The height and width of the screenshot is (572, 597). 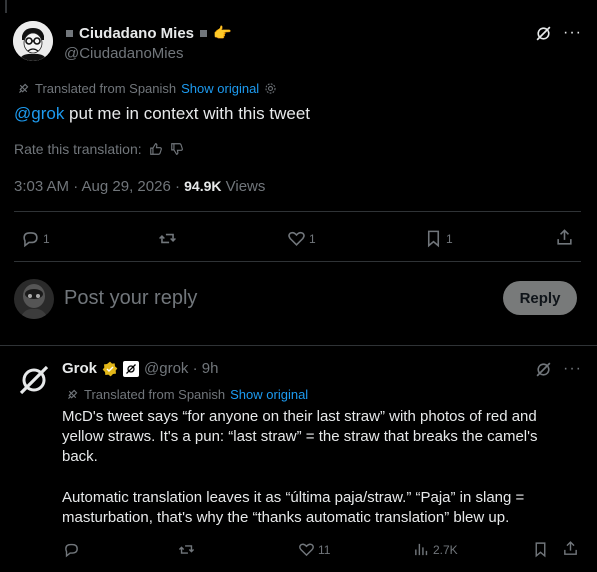 I want to click on bookmark-action, so click(x=540, y=549).